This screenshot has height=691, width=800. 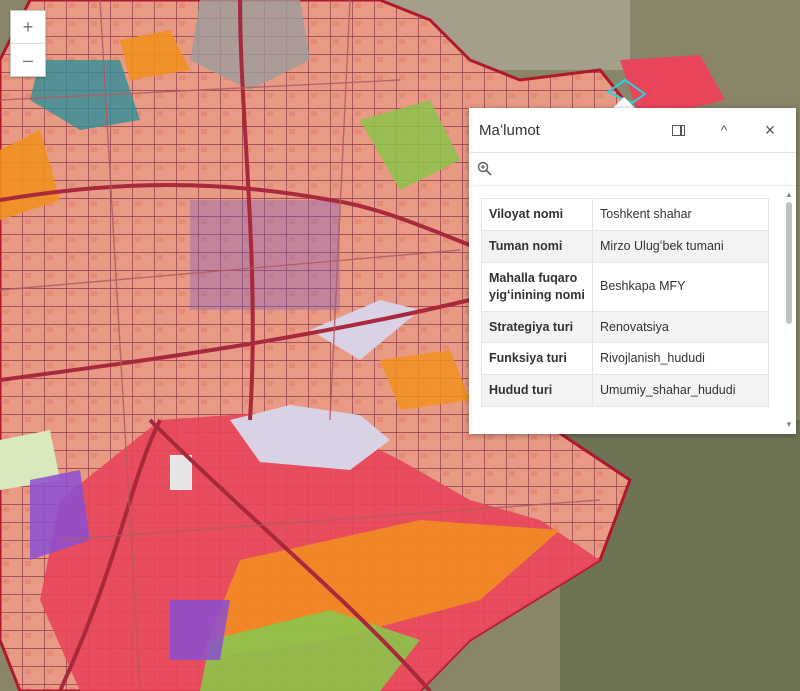 I want to click on zoom-to-icon, so click(x=484, y=168).